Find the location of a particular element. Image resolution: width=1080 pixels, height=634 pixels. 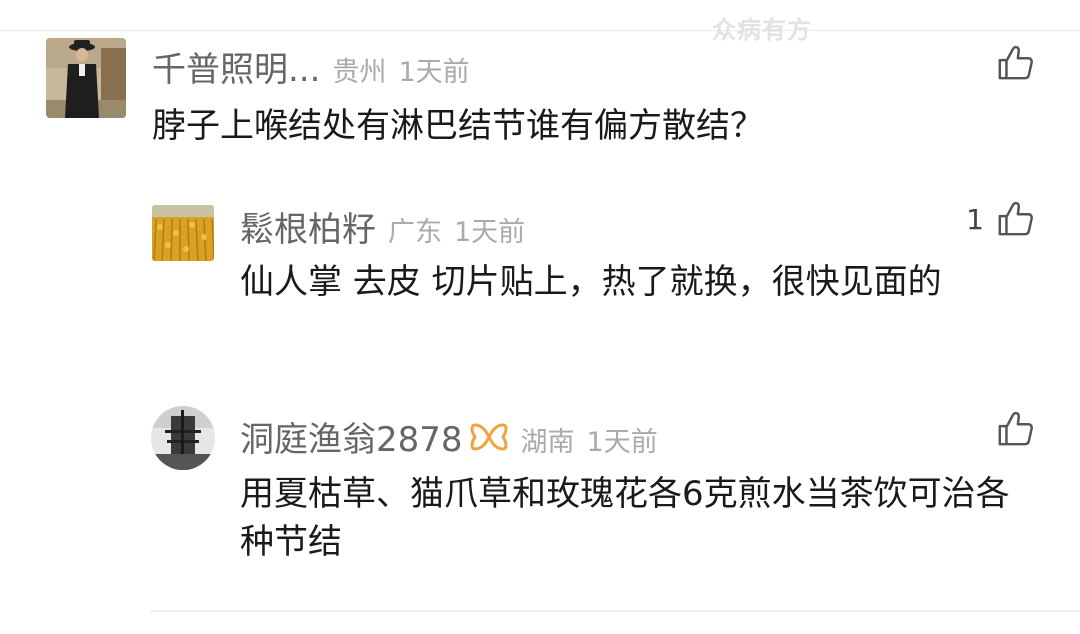

bottom-divider is located at coordinates (615, 611).